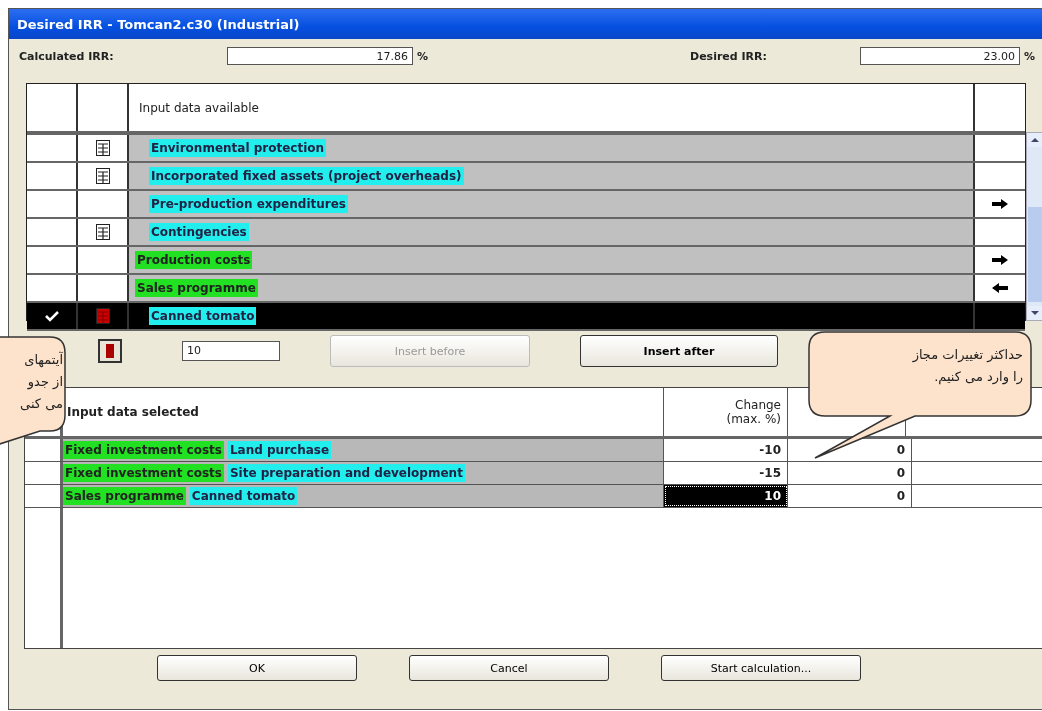 The height and width of the screenshot is (711, 1042). Describe the element at coordinates (509, 668) in the screenshot. I see `dialog-button: Cancel` at that location.